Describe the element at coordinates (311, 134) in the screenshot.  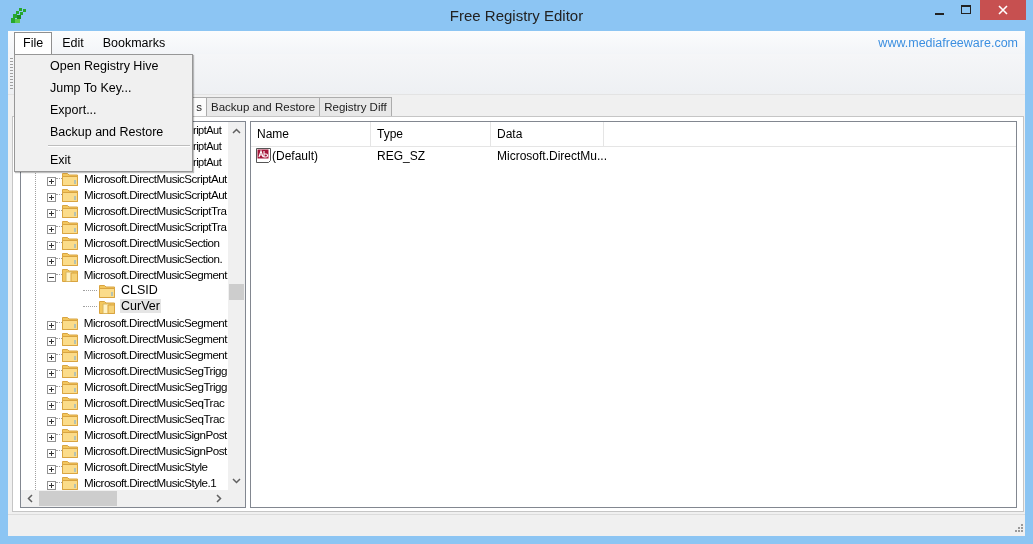
I see `column-header: Name` at that location.